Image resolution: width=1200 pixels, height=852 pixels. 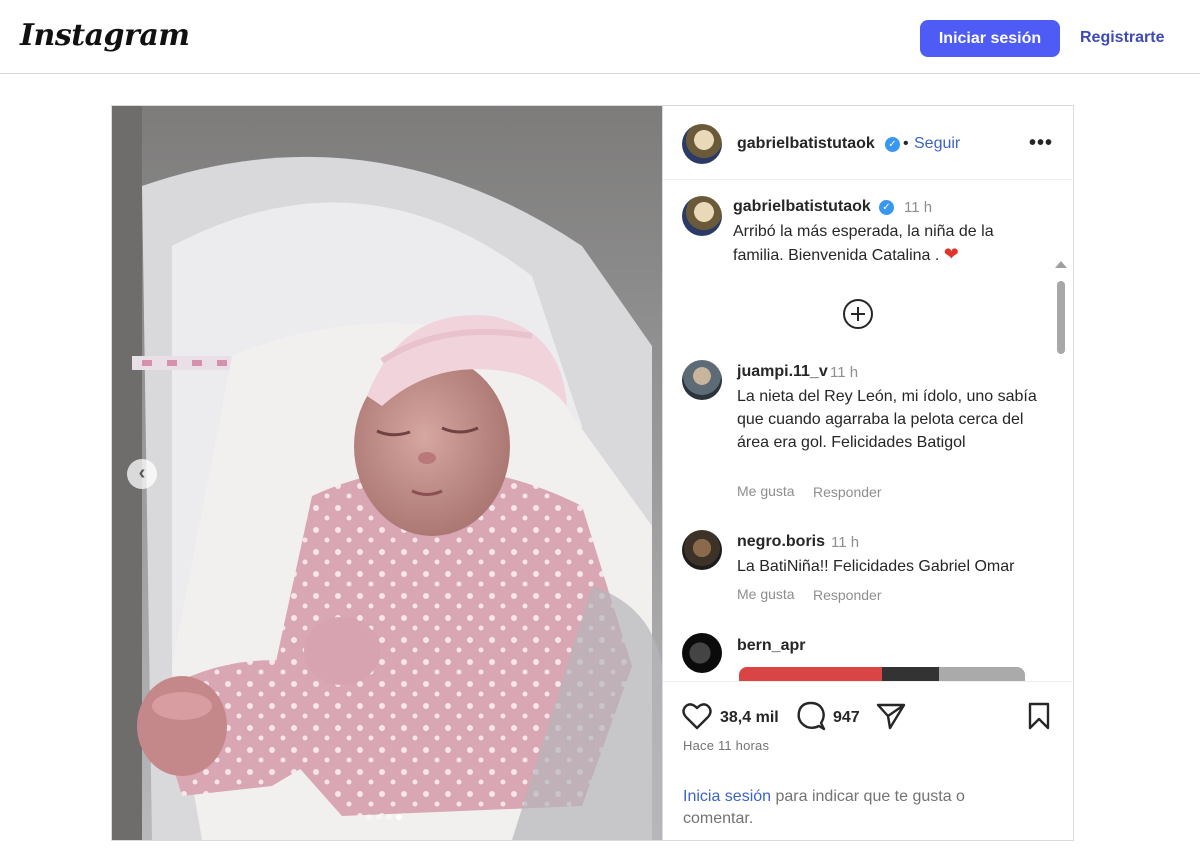 What do you see at coordinates (782, 372) in the screenshot?
I see `comment-username: juampi.11_v` at bounding box center [782, 372].